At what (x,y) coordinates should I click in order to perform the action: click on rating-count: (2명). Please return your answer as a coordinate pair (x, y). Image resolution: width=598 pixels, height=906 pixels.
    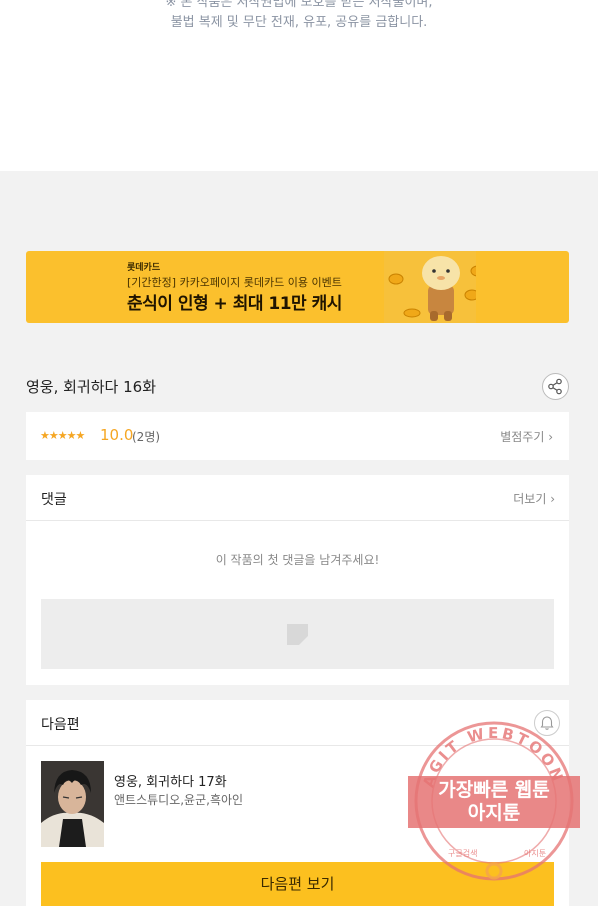
    Looking at the image, I should click on (146, 437).